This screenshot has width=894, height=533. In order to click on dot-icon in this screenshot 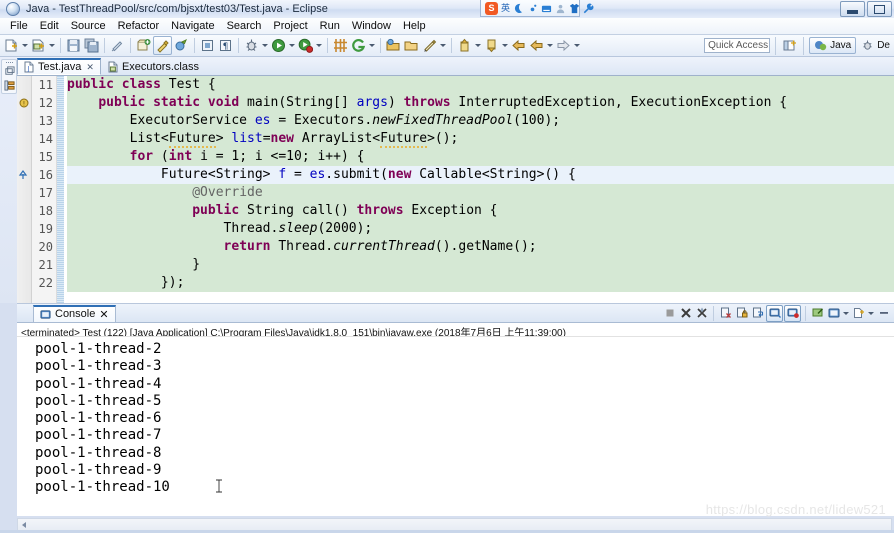, I will do `click(532, 8)`.